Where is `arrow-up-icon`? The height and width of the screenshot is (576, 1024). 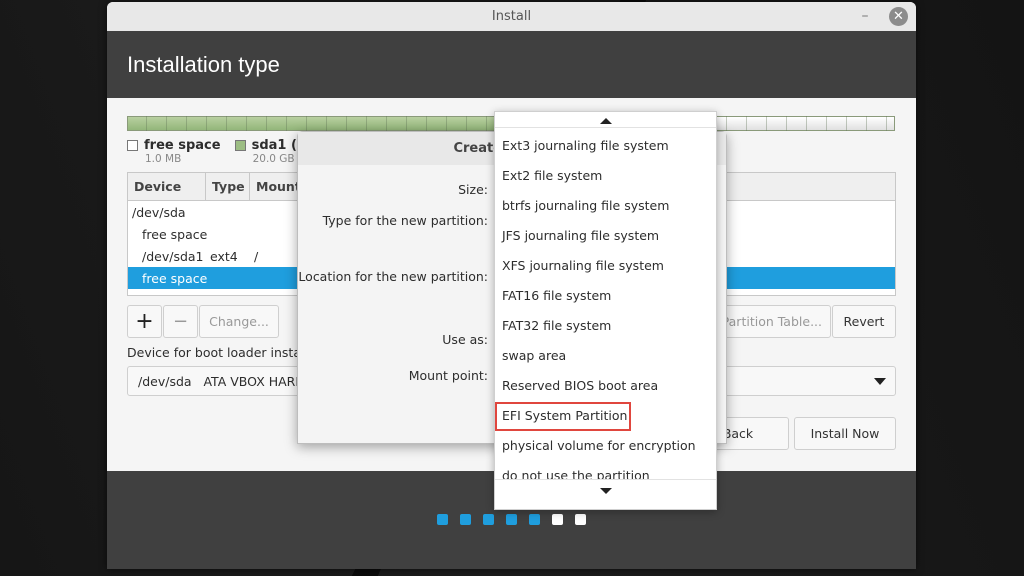 arrow-up-icon is located at coordinates (606, 121).